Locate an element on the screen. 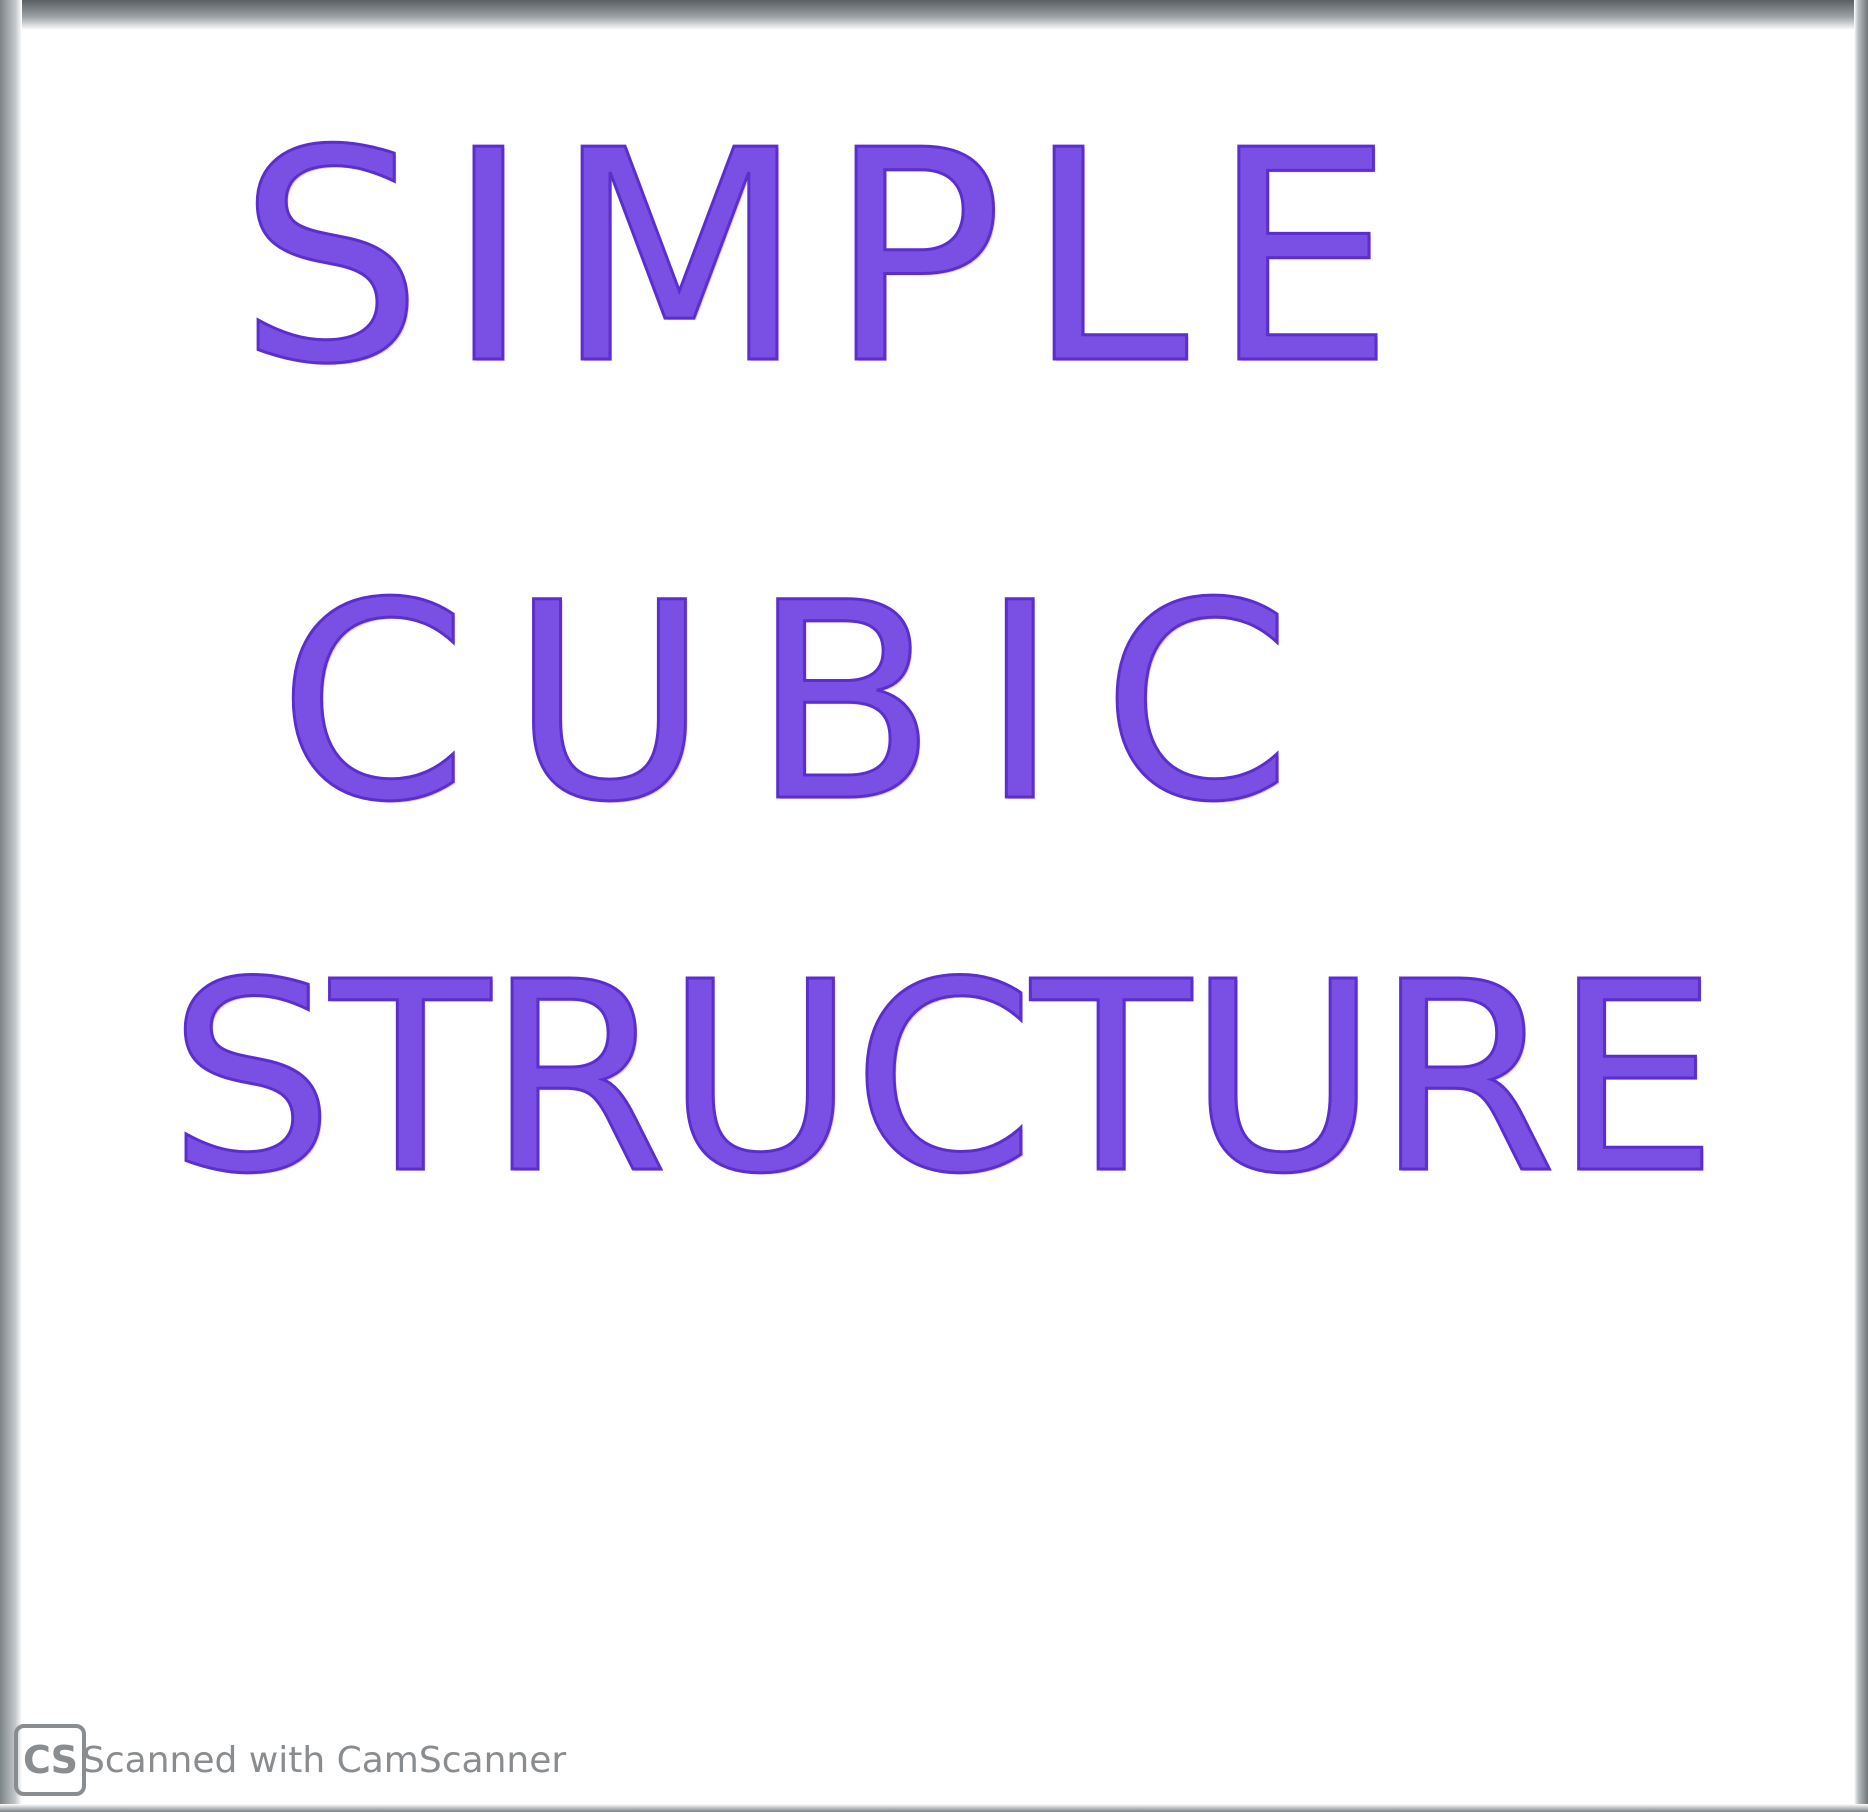 Image resolution: width=1868 pixels, height=1812 pixels. scanner-edge-right is located at coordinates (1861, 906).